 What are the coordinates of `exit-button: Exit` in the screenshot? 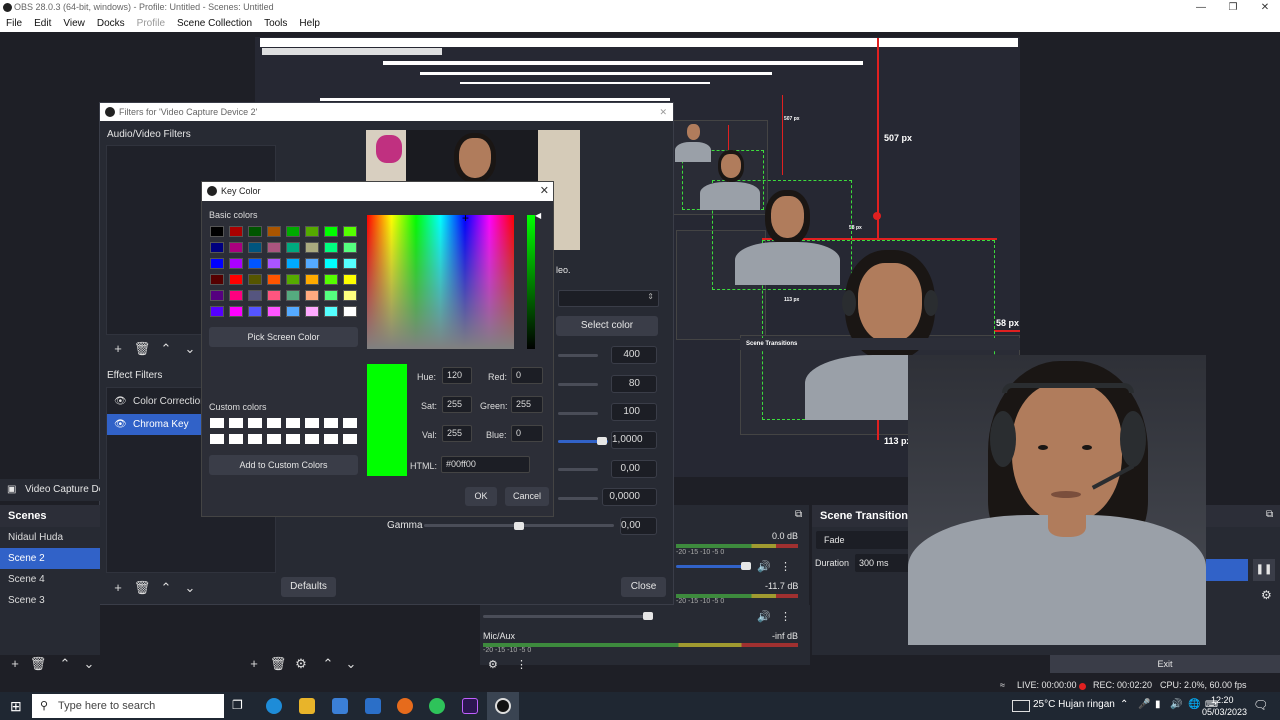 It's located at (1165, 664).